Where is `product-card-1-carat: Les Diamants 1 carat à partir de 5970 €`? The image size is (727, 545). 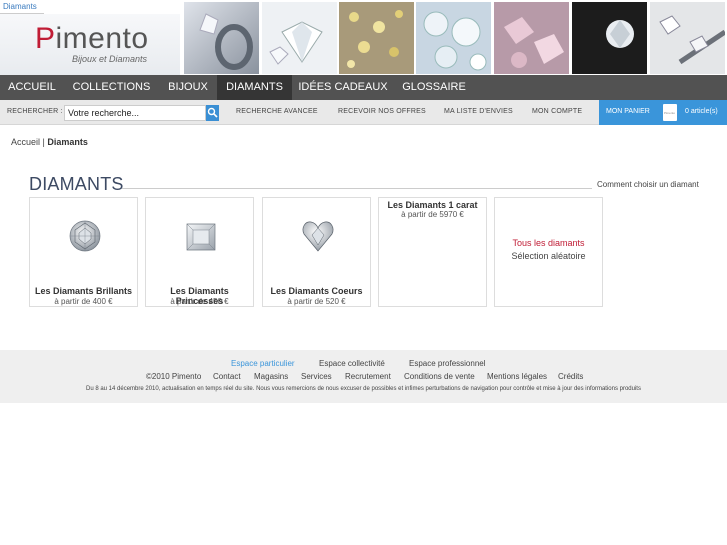 product-card-1-carat: Les Diamants 1 carat à partir de 5970 € is located at coordinates (432, 252).